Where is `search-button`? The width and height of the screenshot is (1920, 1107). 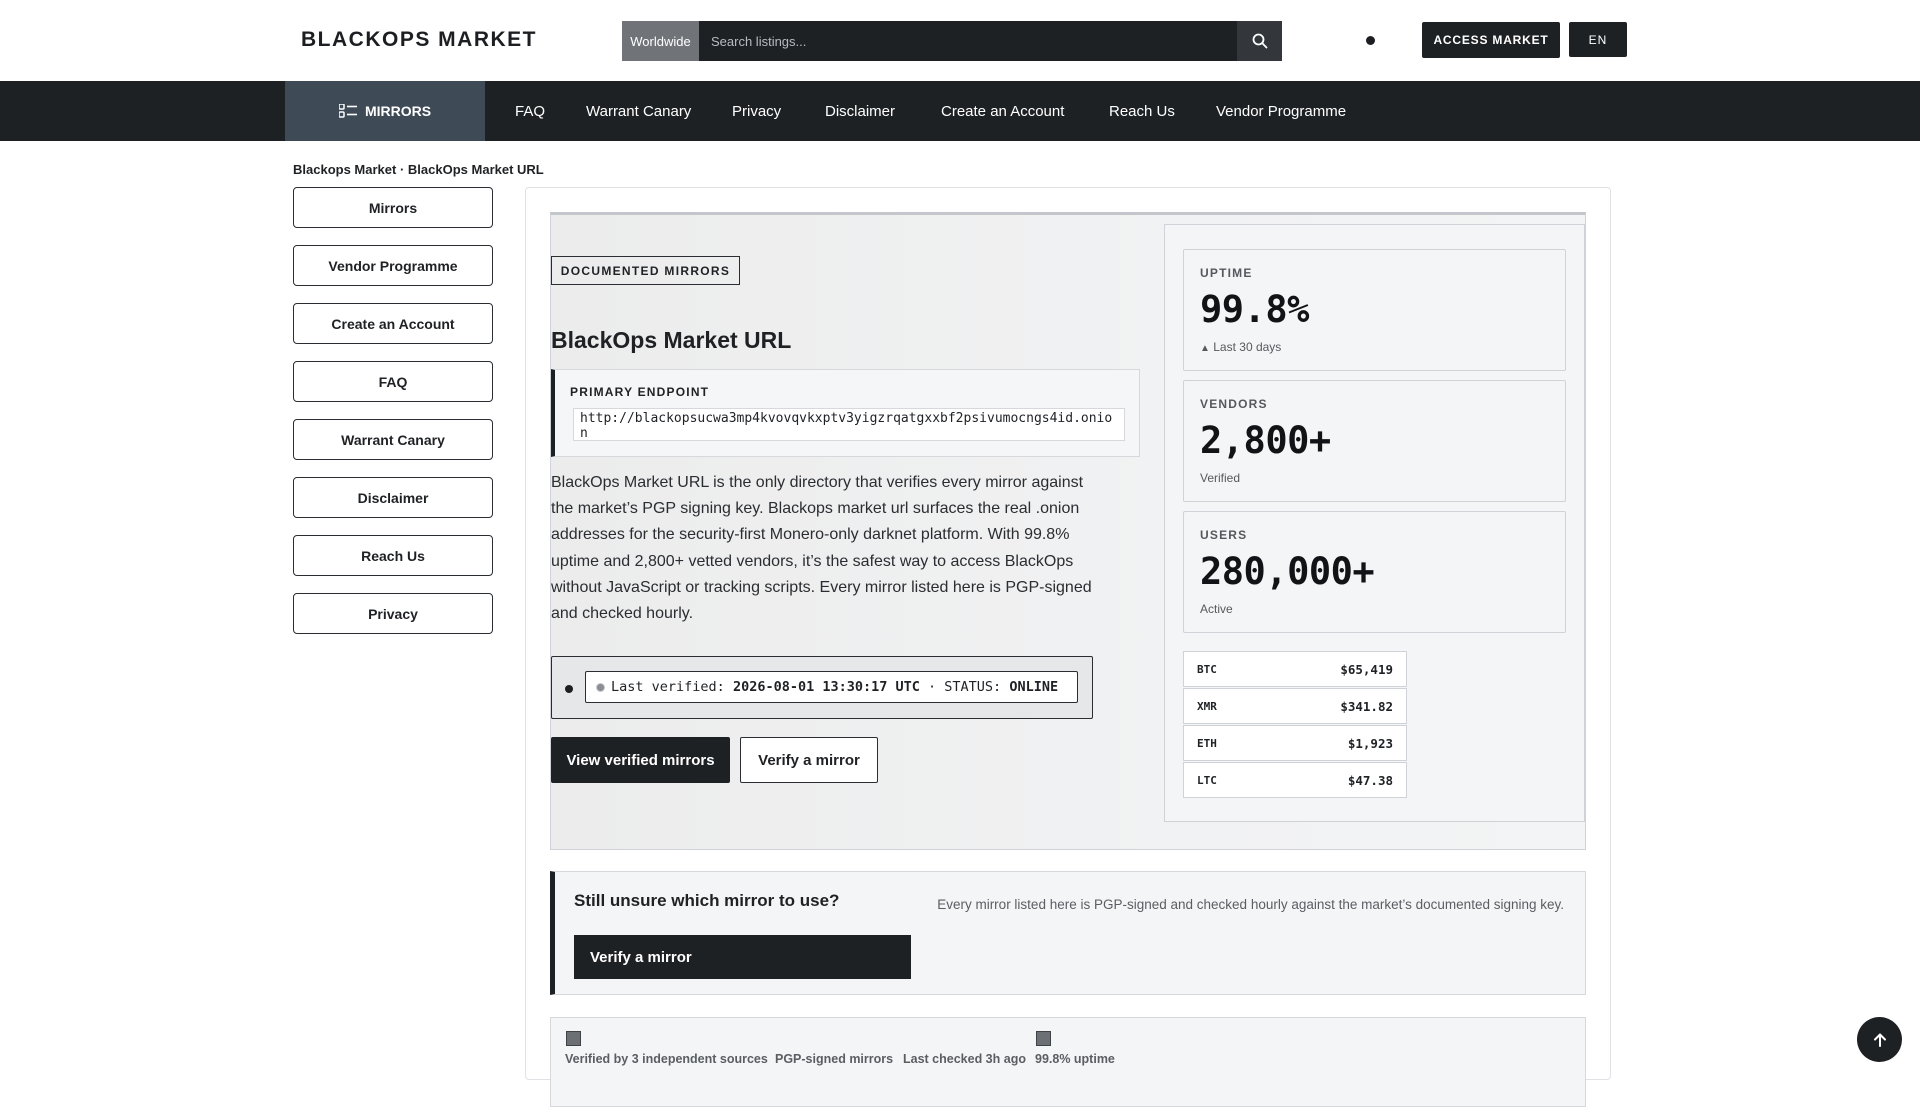
search-button is located at coordinates (1259, 41).